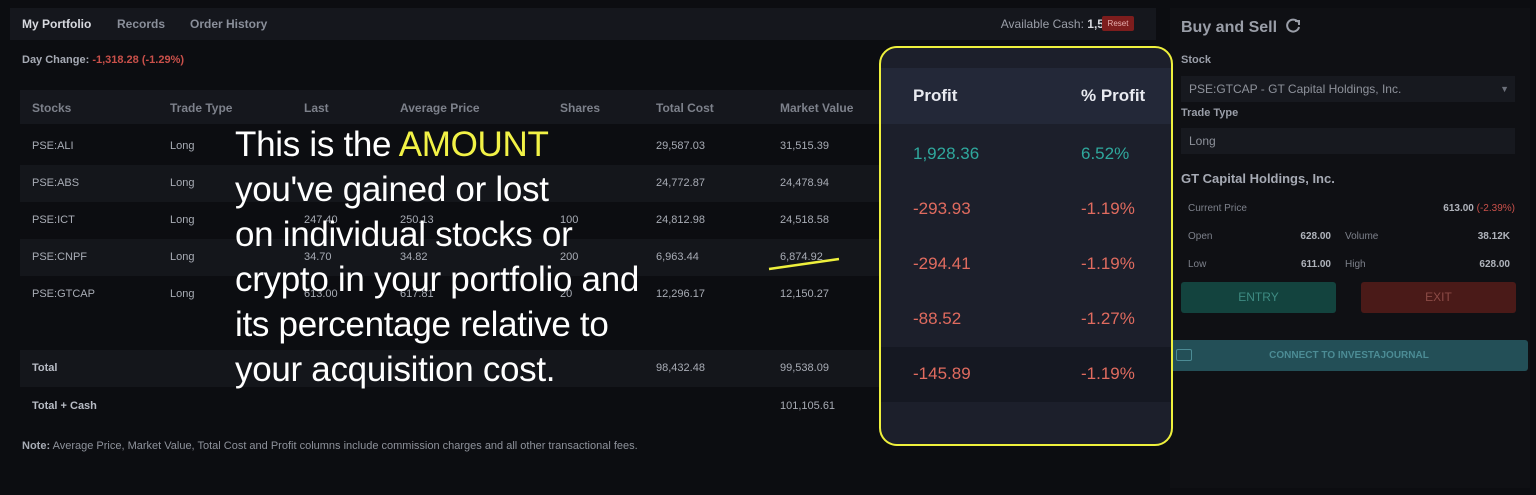 The height and width of the screenshot is (495, 1536). Describe the element at coordinates (1196, 60) in the screenshot. I see `stock-label: Stock` at that location.